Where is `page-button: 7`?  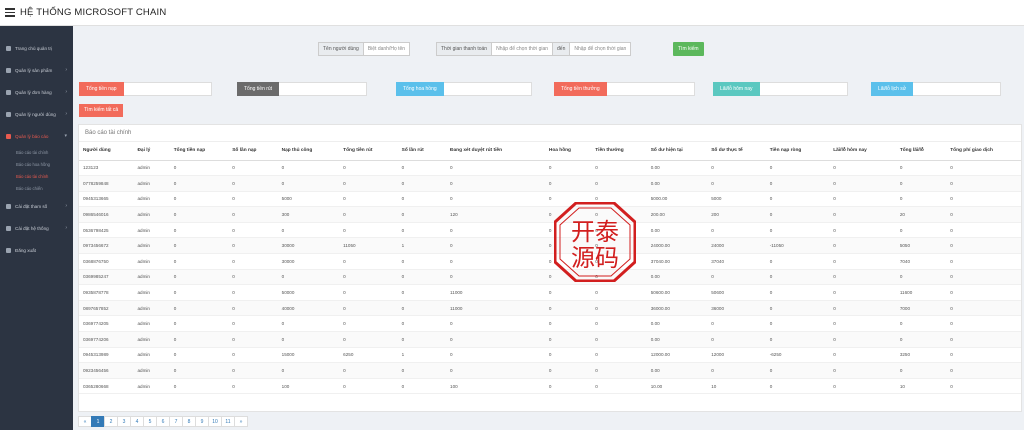
page-button: 7 is located at coordinates (176, 421).